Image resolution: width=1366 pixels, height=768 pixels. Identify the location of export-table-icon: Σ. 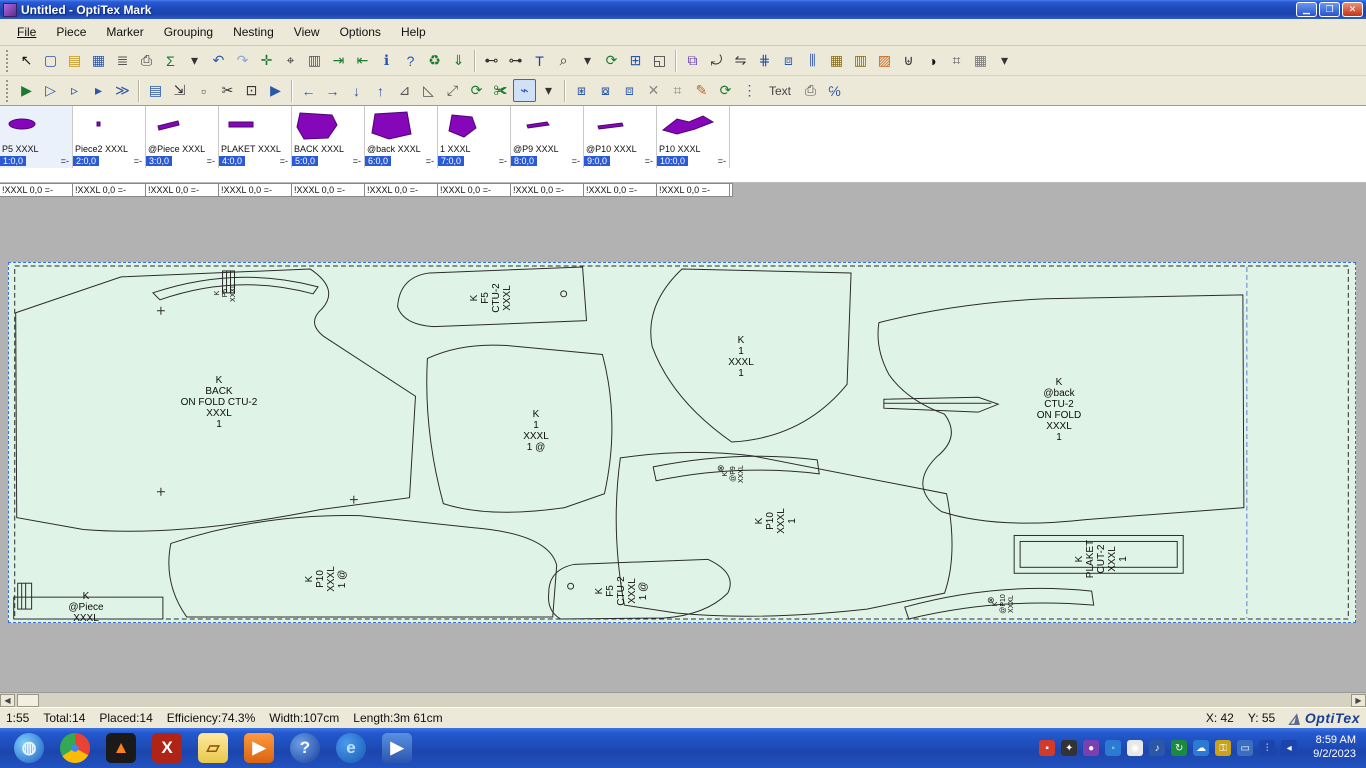
(170, 60).